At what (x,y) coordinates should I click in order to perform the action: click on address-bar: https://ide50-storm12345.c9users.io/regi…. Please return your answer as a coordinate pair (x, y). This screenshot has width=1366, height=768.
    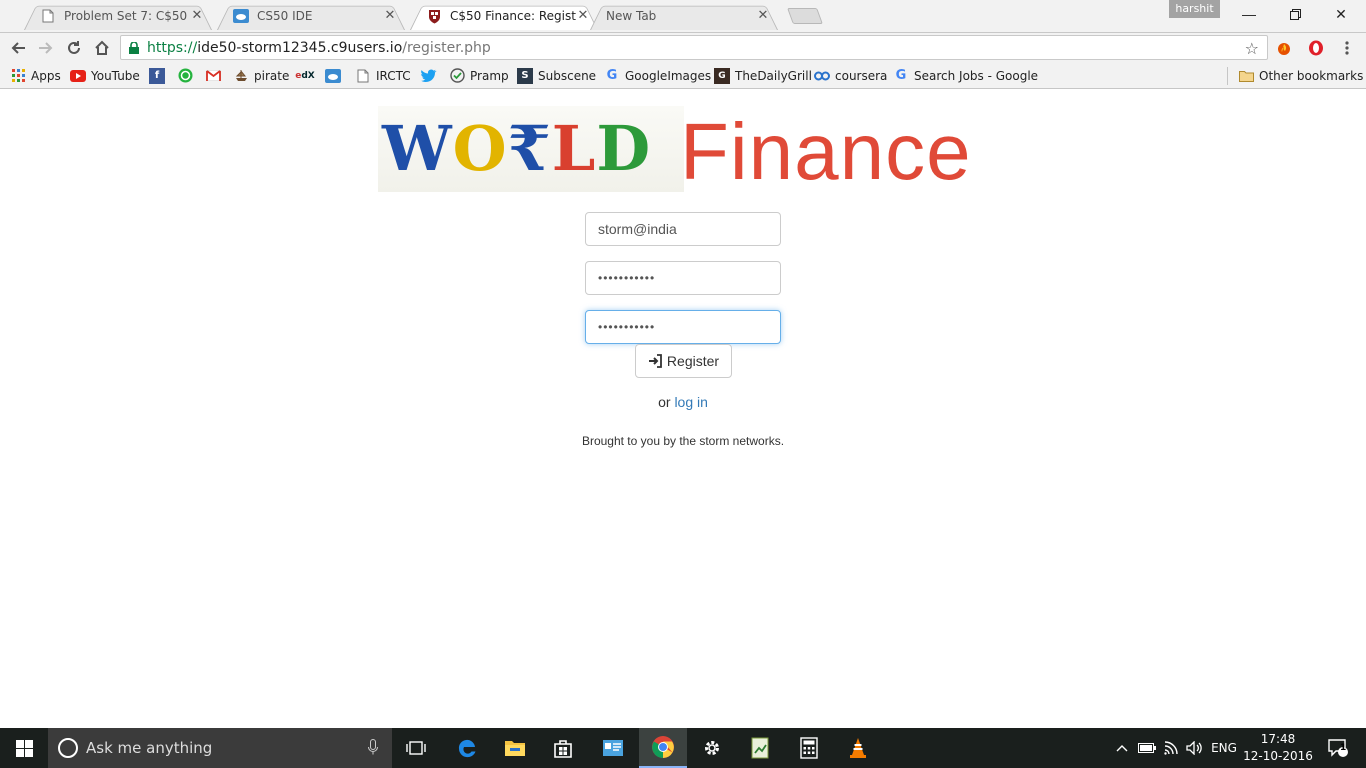
    Looking at the image, I should click on (694, 47).